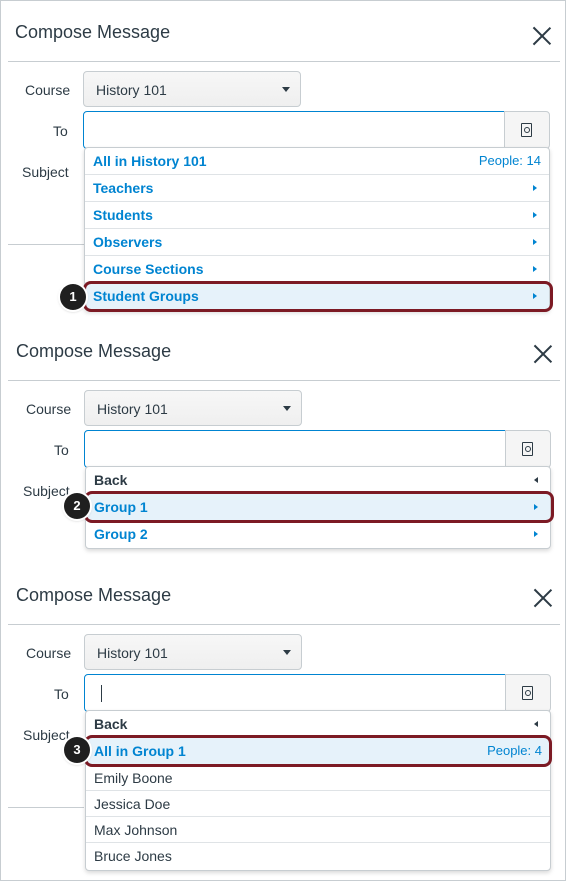 Image resolution: width=568 pixels, height=883 pixels. I want to click on menu-item-label: Teachers, so click(123, 188).